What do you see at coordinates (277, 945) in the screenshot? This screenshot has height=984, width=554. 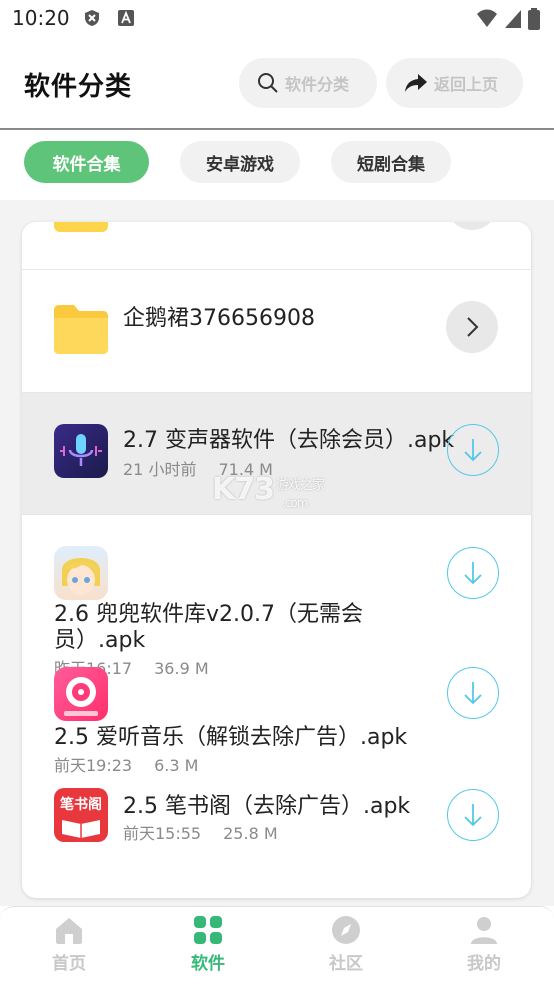 I see `bottom-navigation: 首页 软件 社区 我的` at bounding box center [277, 945].